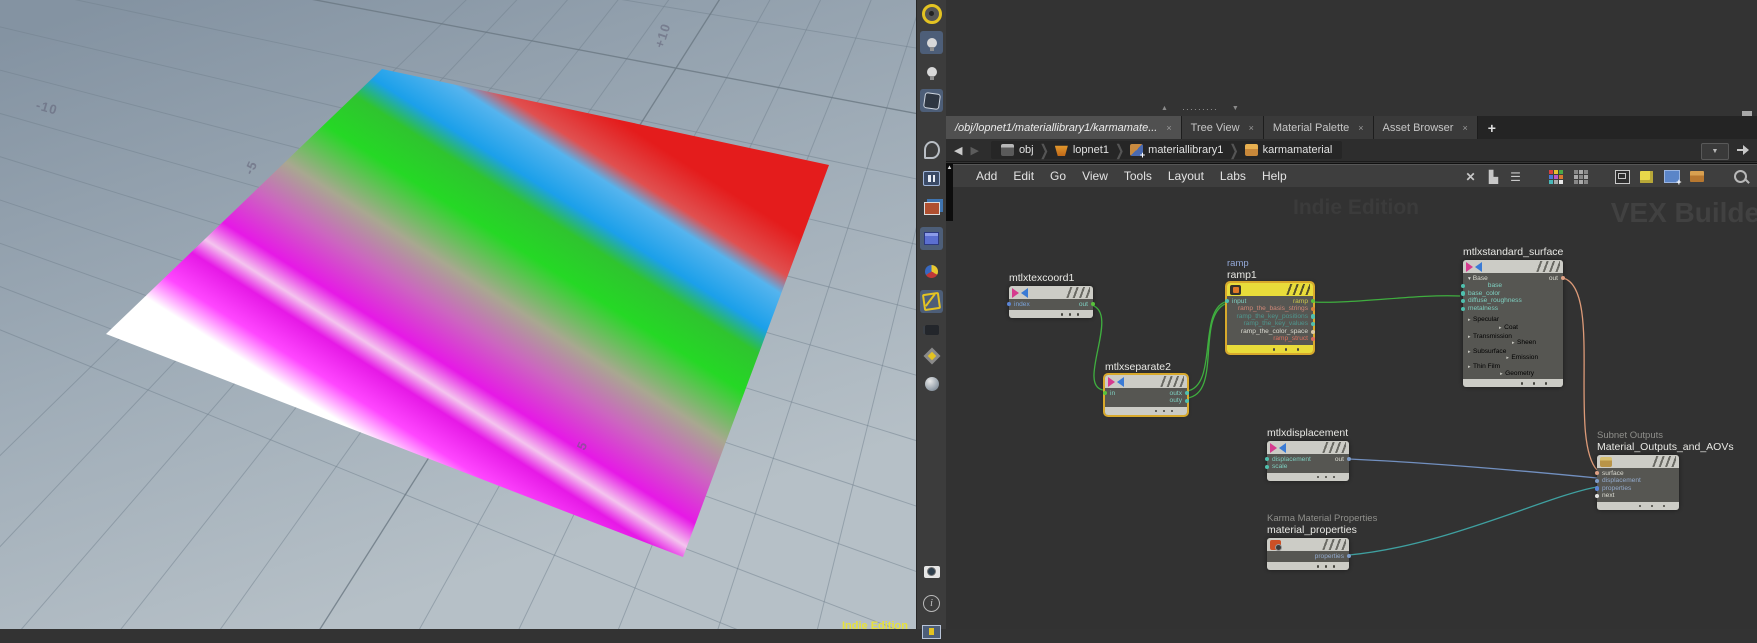  What do you see at coordinates (1242, 275) in the screenshot?
I see `node-title: ramp1` at bounding box center [1242, 275].